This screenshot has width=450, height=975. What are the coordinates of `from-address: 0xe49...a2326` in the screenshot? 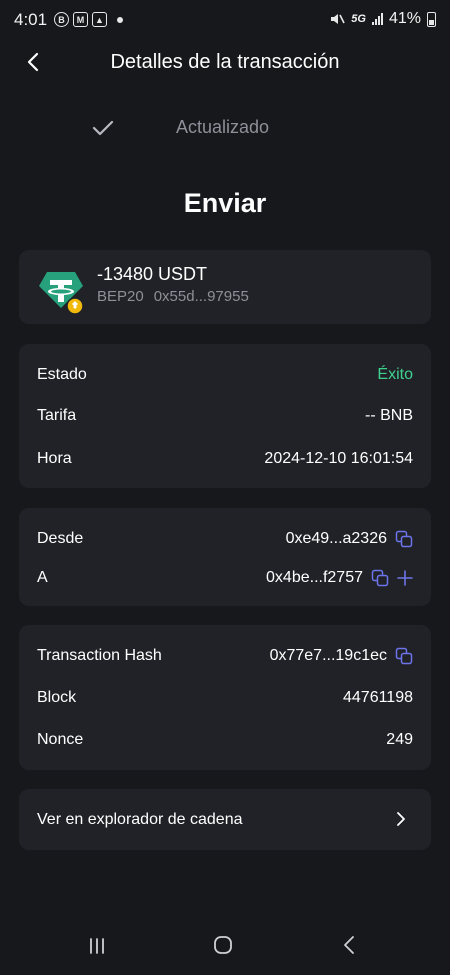 It's located at (336, 538).